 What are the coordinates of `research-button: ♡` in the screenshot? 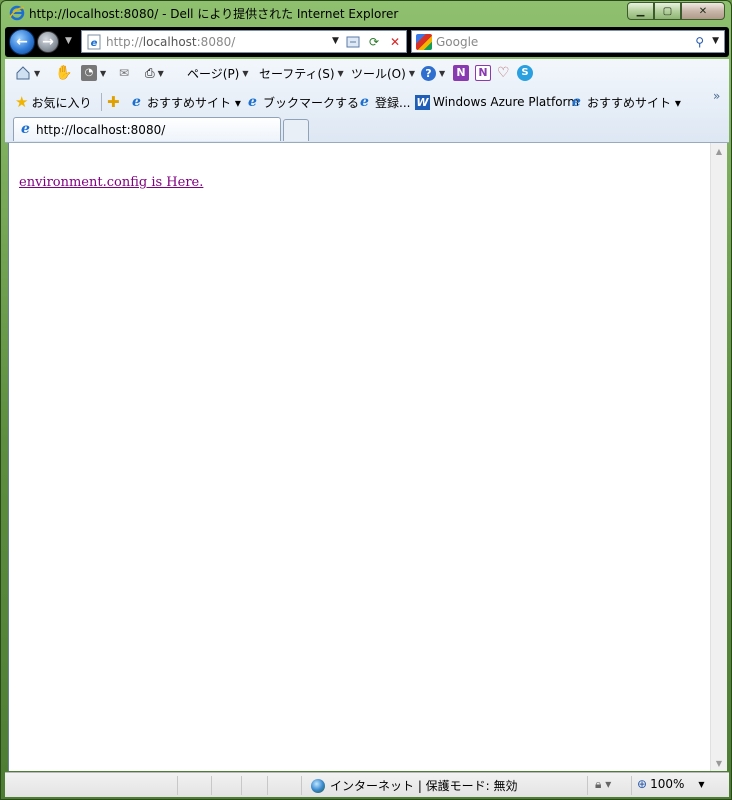 It's located at (503, 73).